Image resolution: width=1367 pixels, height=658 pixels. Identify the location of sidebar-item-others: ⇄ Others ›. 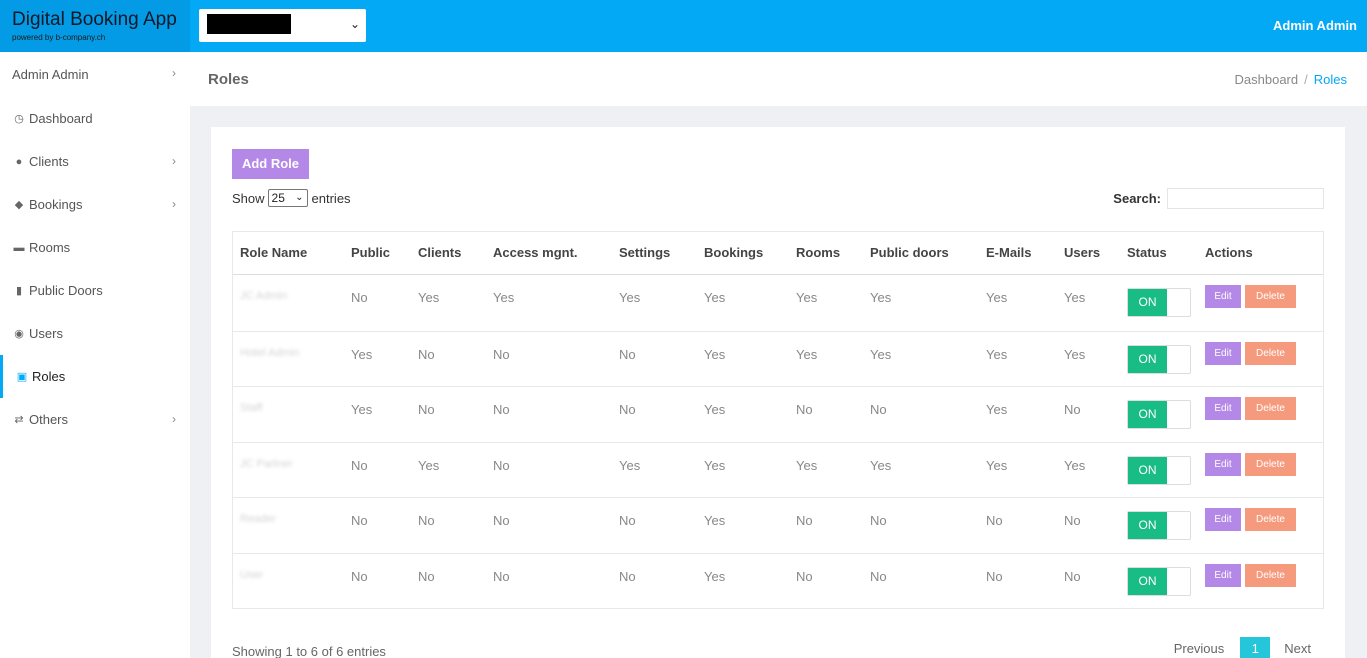
(95, 419).